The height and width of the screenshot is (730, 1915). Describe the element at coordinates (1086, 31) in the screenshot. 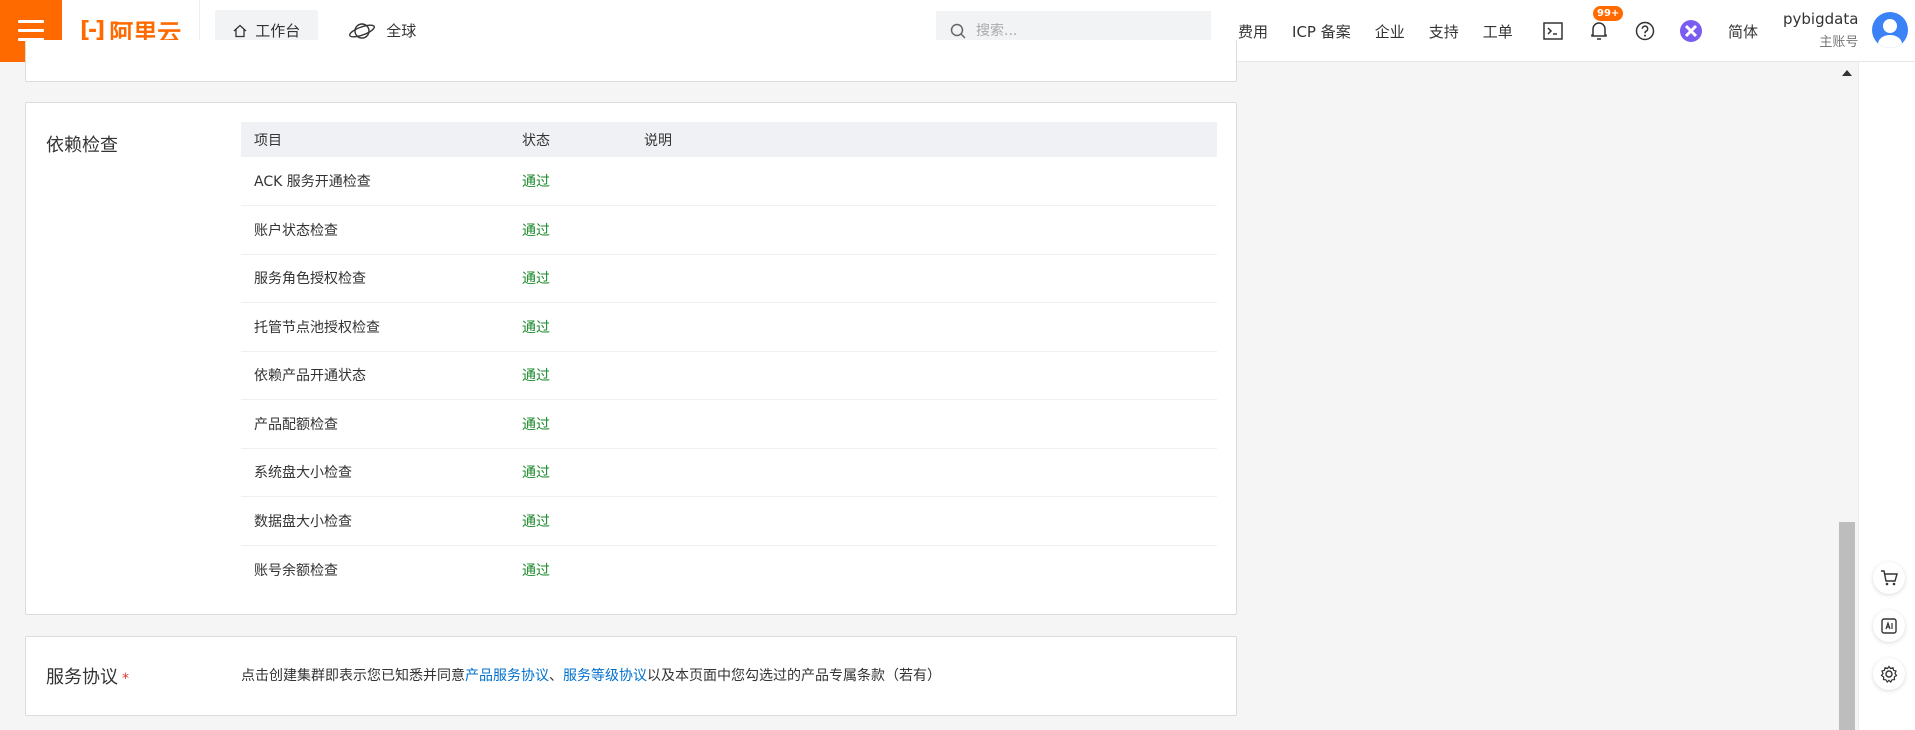

I see `search-input` at that location.